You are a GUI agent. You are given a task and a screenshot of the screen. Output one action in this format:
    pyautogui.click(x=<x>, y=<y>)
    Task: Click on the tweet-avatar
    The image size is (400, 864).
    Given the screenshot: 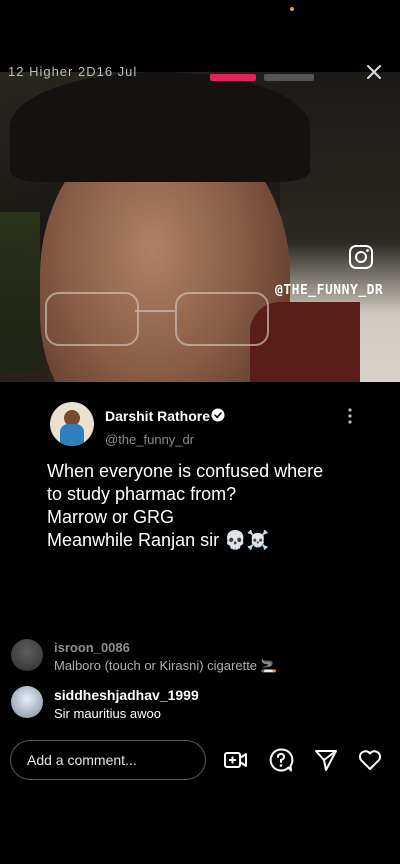 What is the action you would take?
    pyautogui.click(x=72, y=424)
    